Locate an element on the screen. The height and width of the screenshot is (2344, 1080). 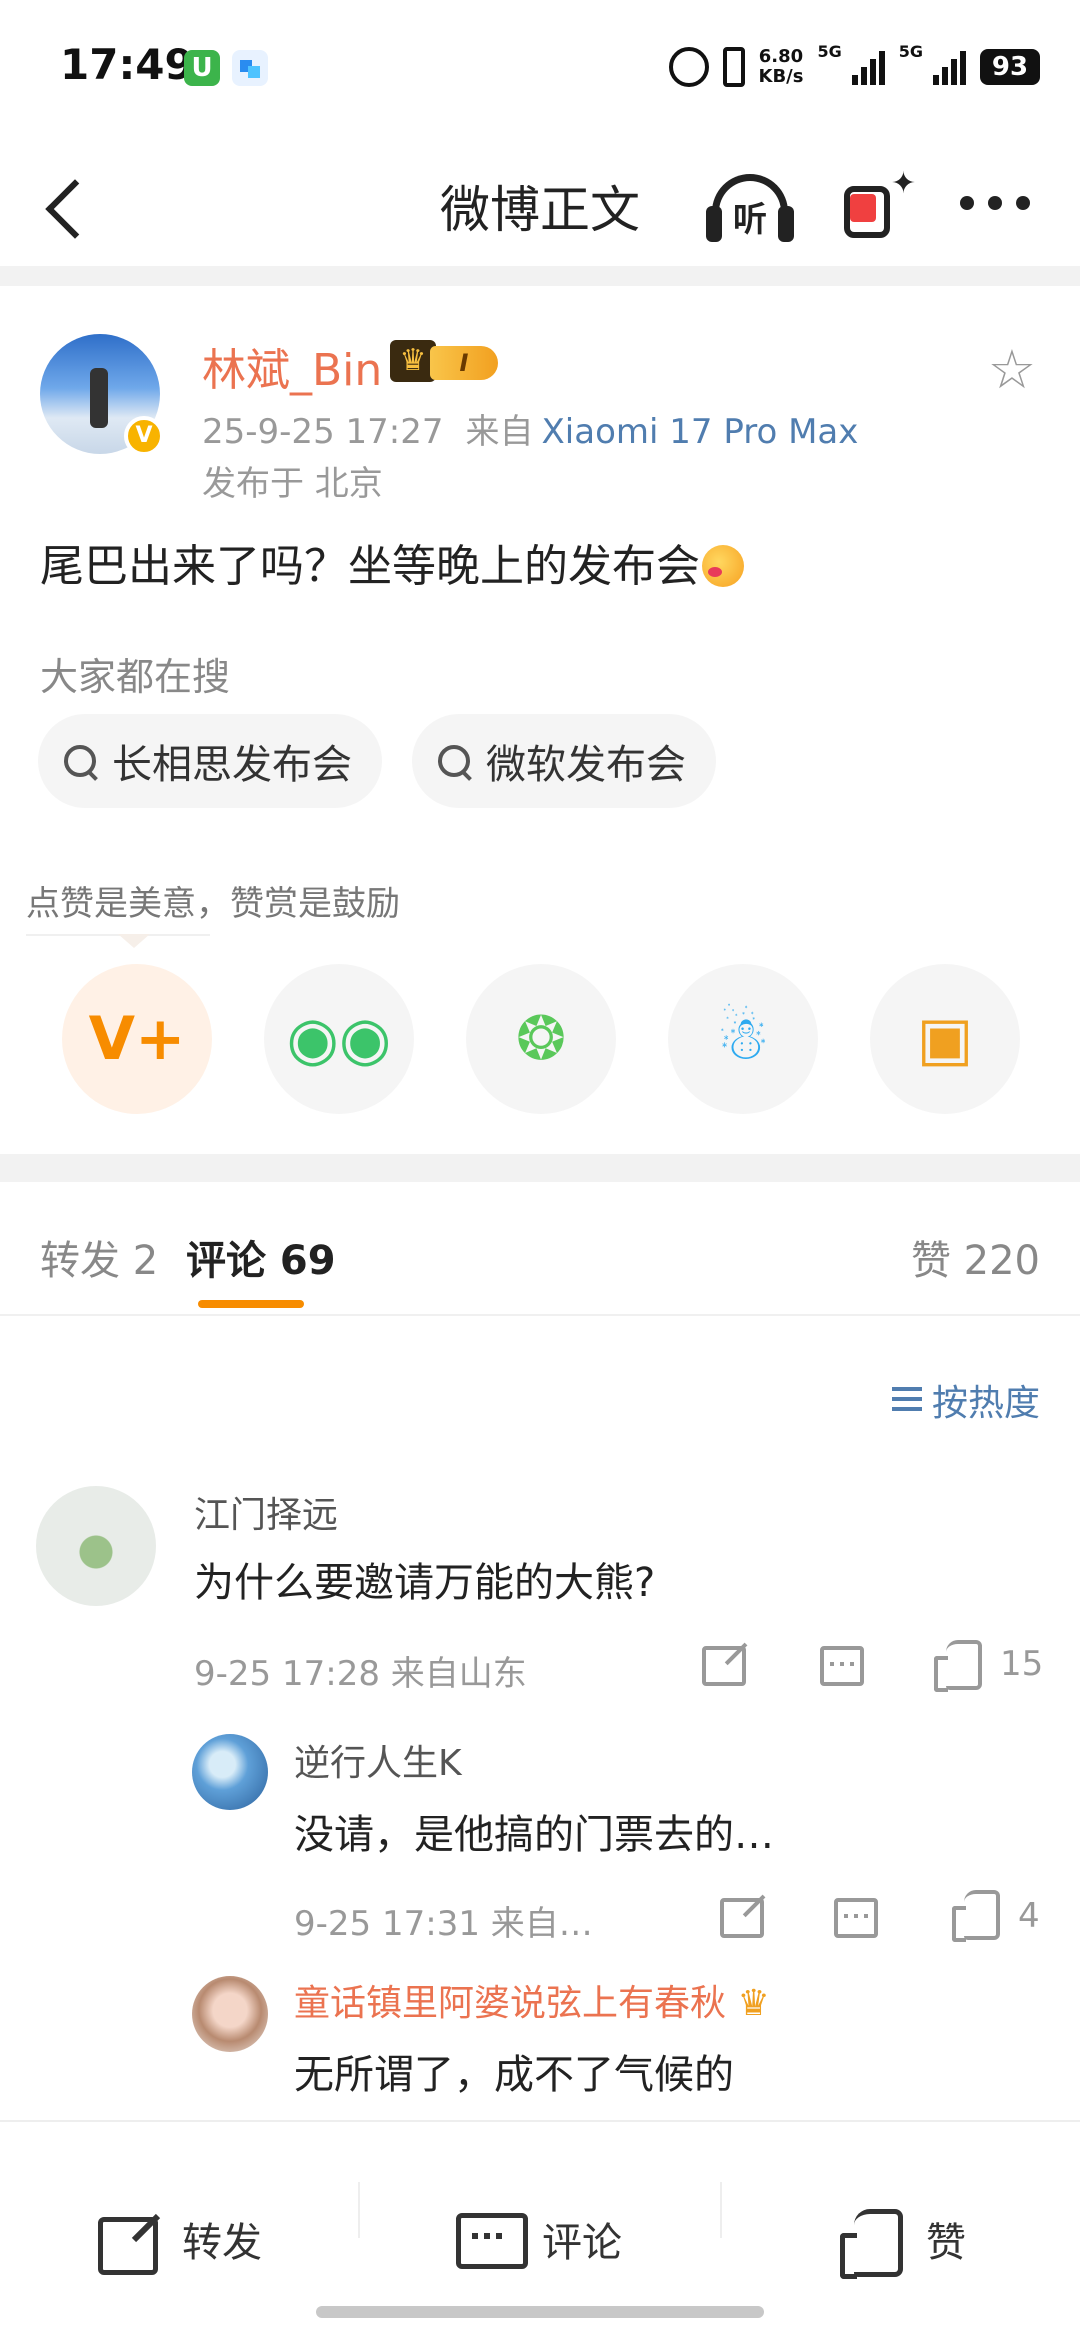
page-title: 微博正文 is located at coordinates (540, 210).